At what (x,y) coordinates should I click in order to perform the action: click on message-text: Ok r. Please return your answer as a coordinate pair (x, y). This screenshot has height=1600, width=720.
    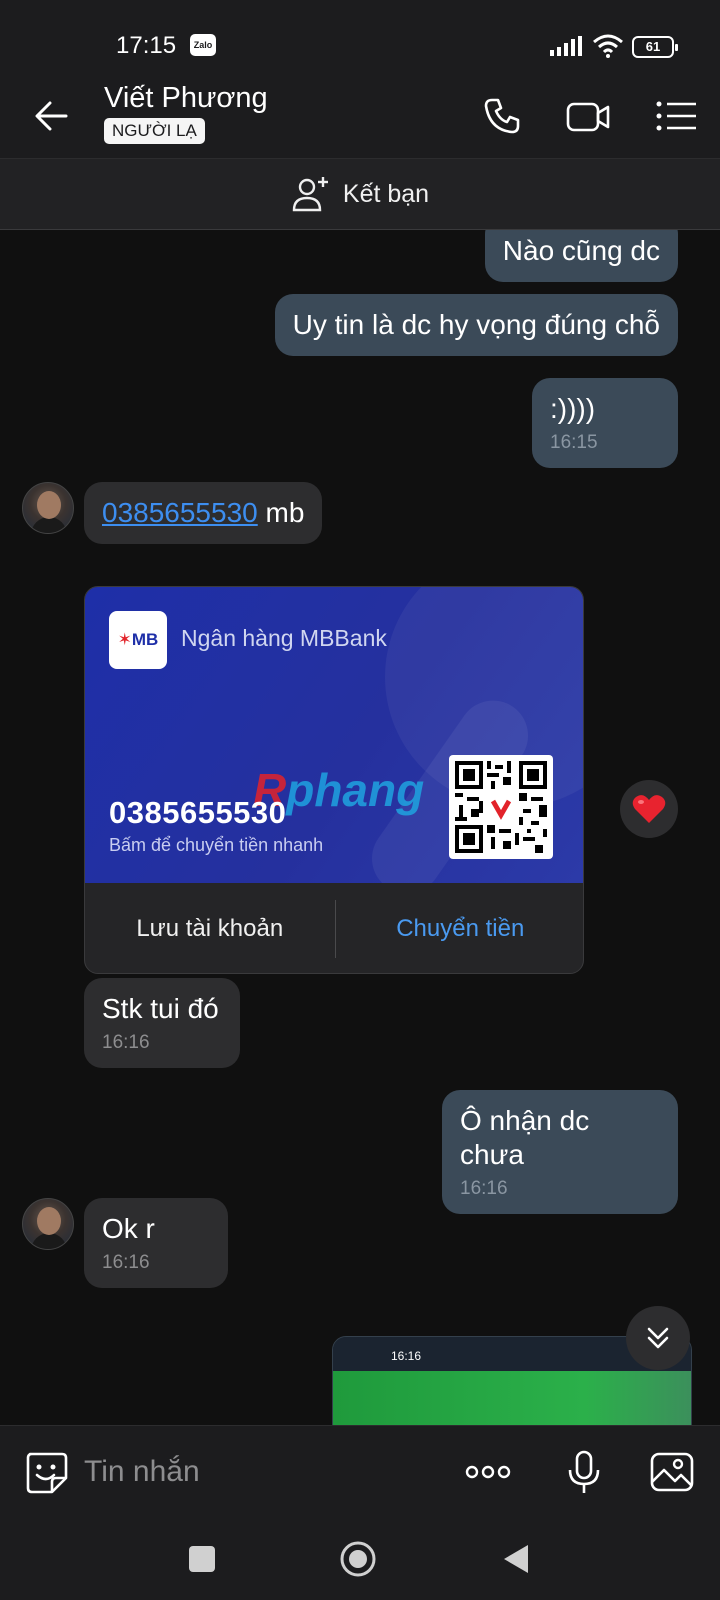
    Looking at the image, I should click on (128, 1228).